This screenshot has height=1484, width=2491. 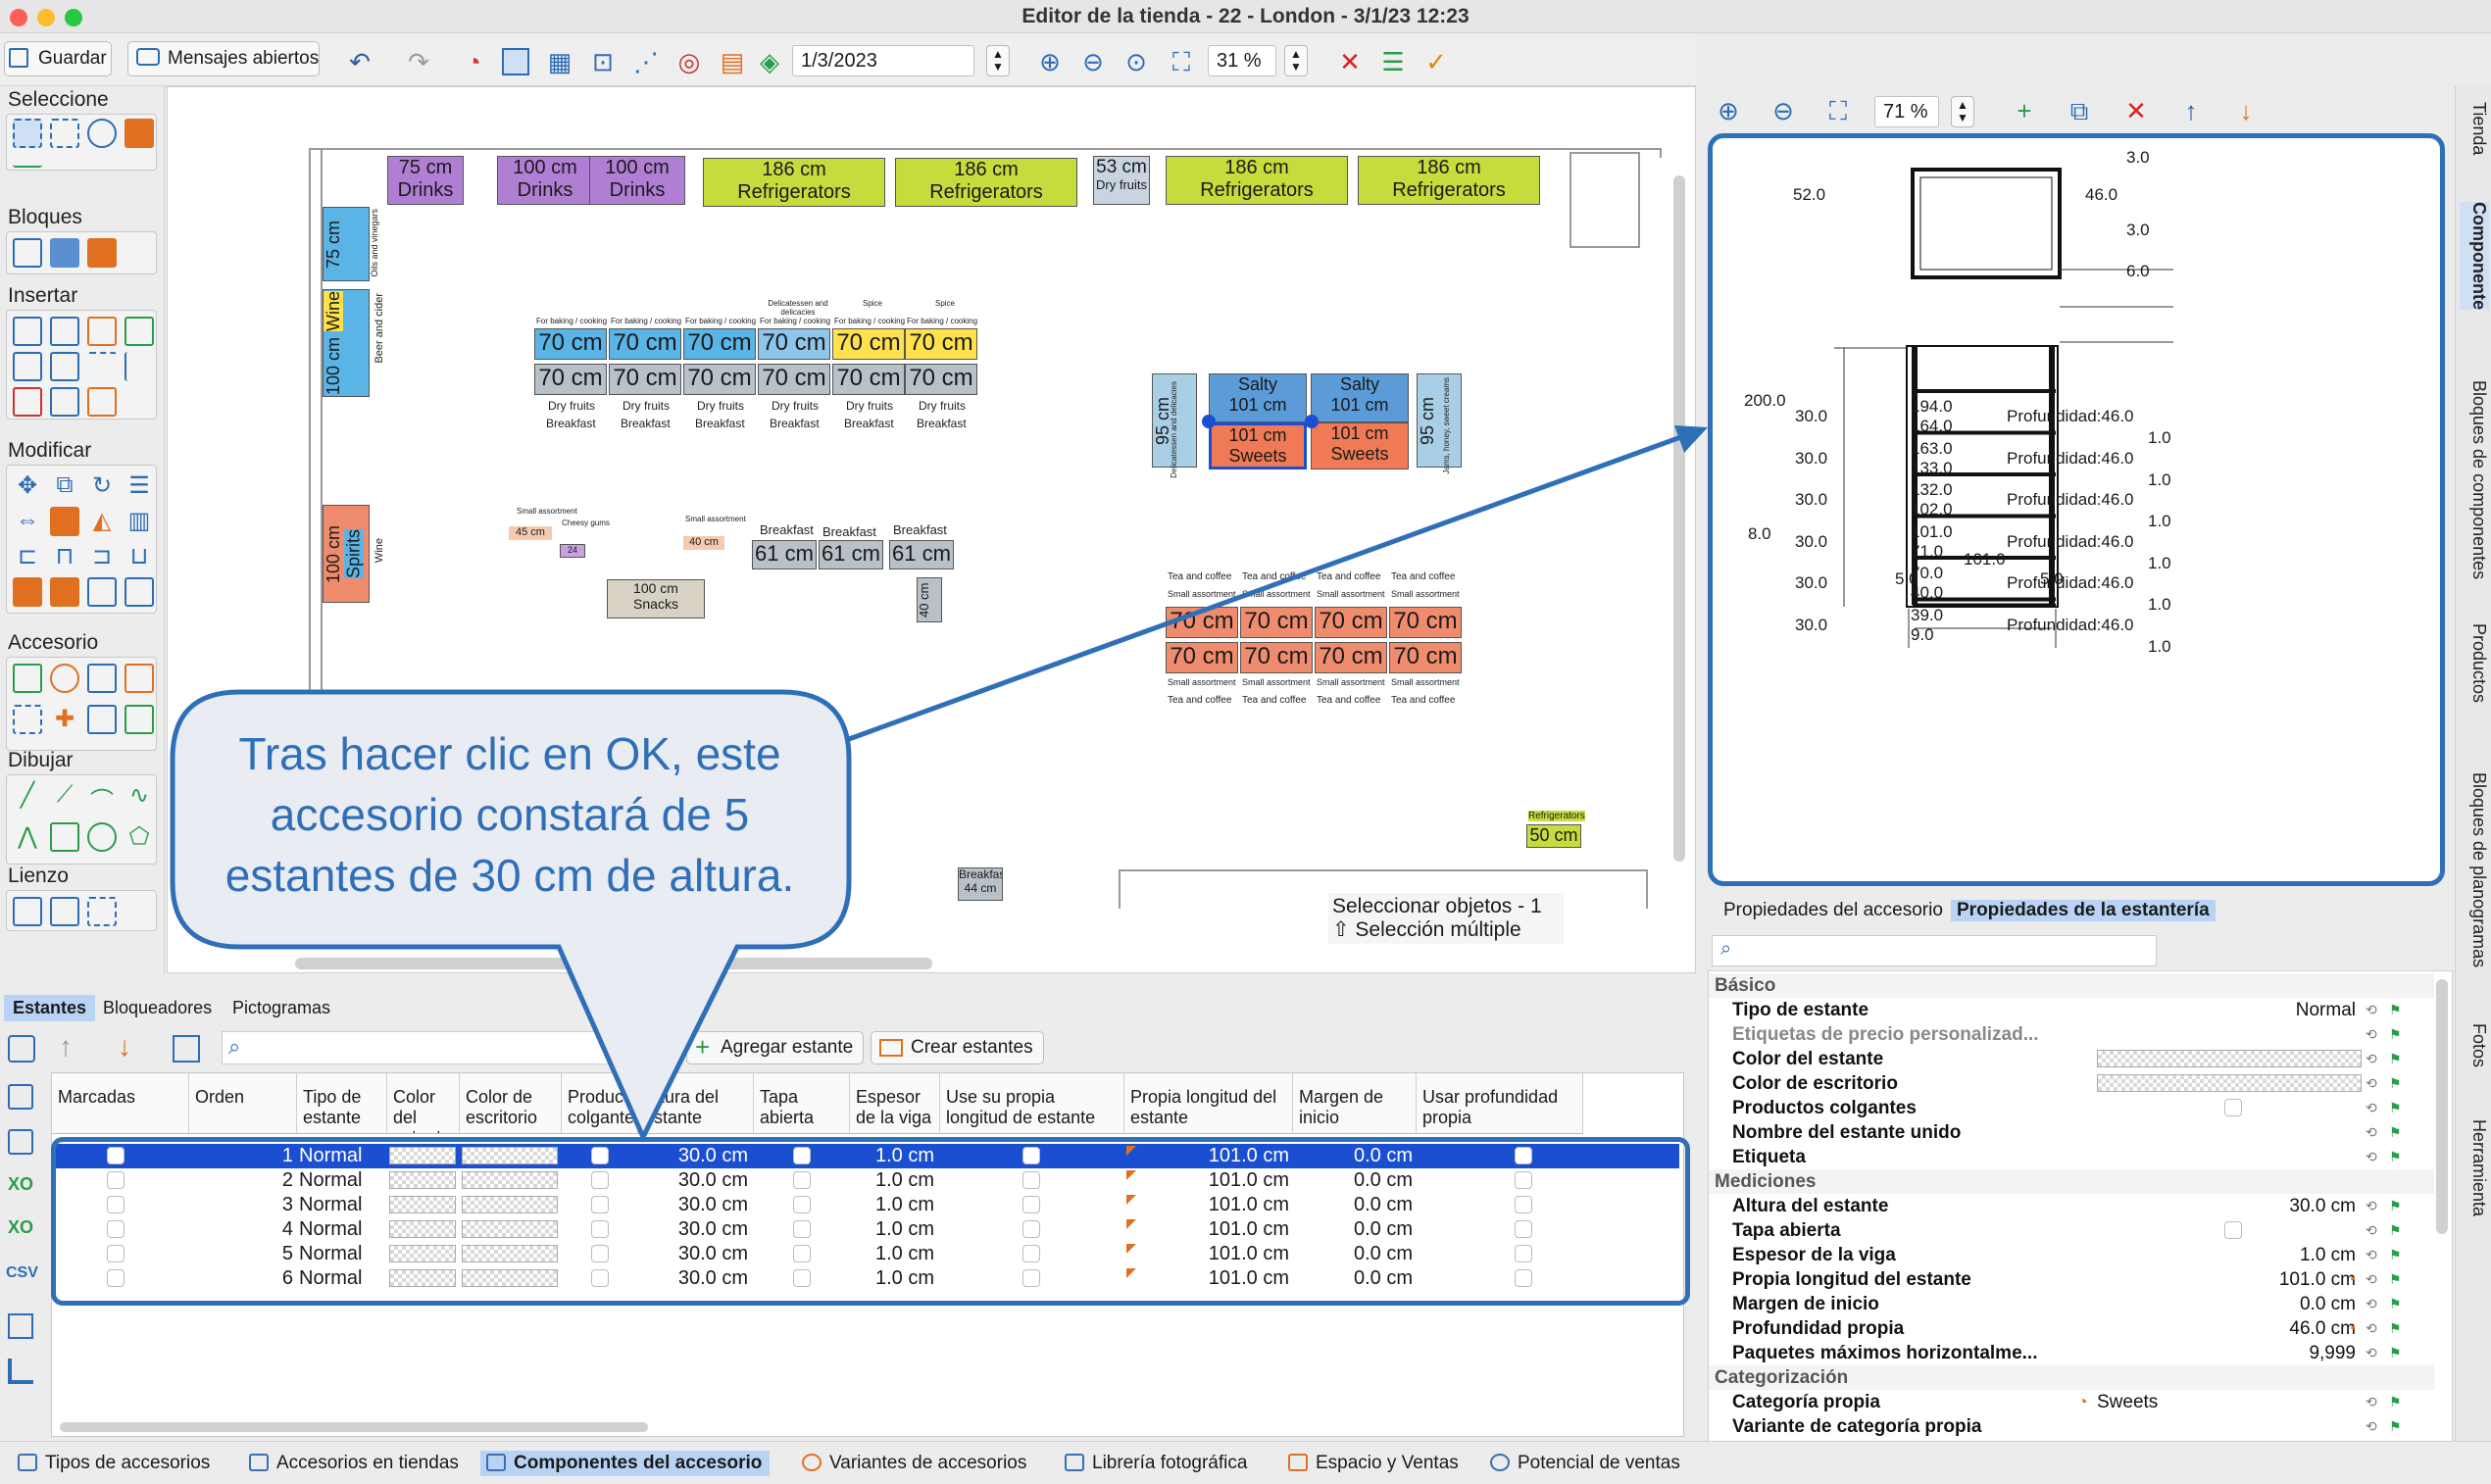 I want to click on accesorios-icon, so click(x=259, y=1462).